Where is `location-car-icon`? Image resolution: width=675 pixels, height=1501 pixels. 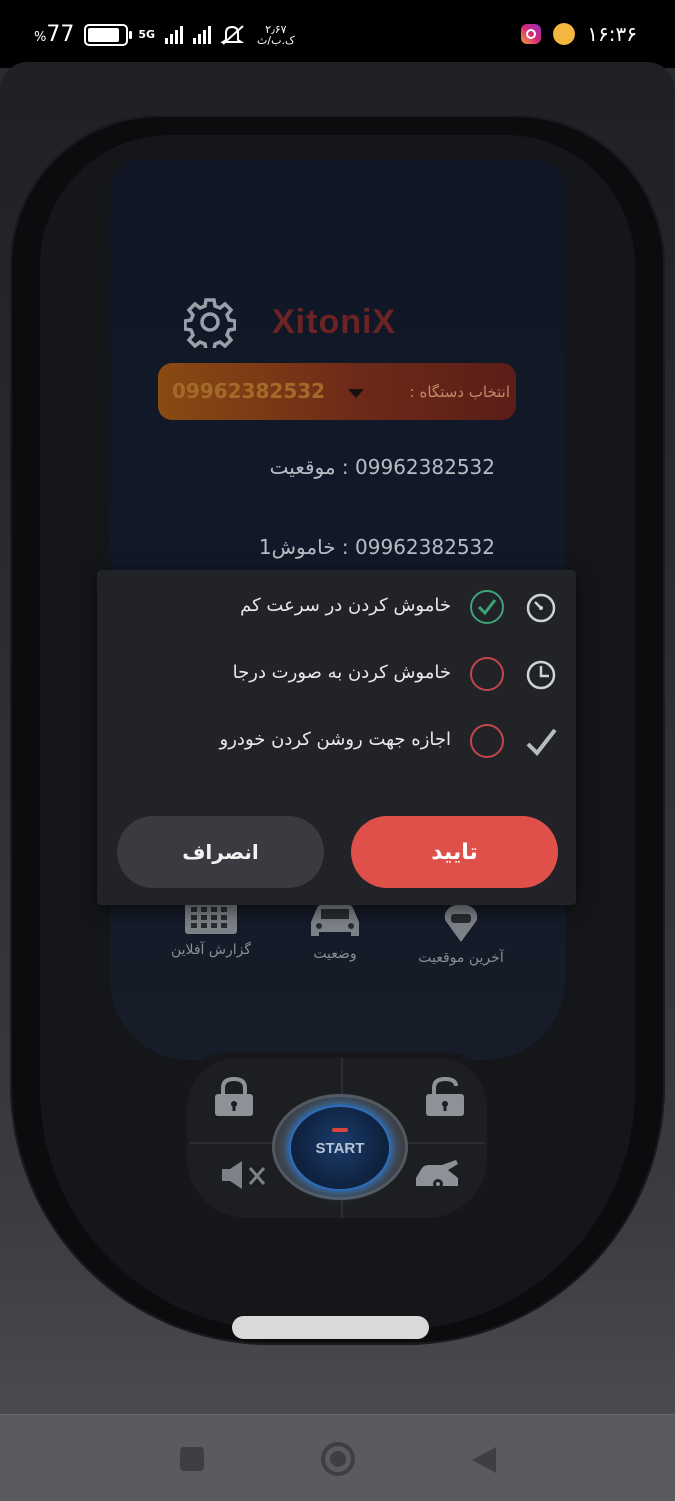
location-car-icon is located at coordinates (461, 923).